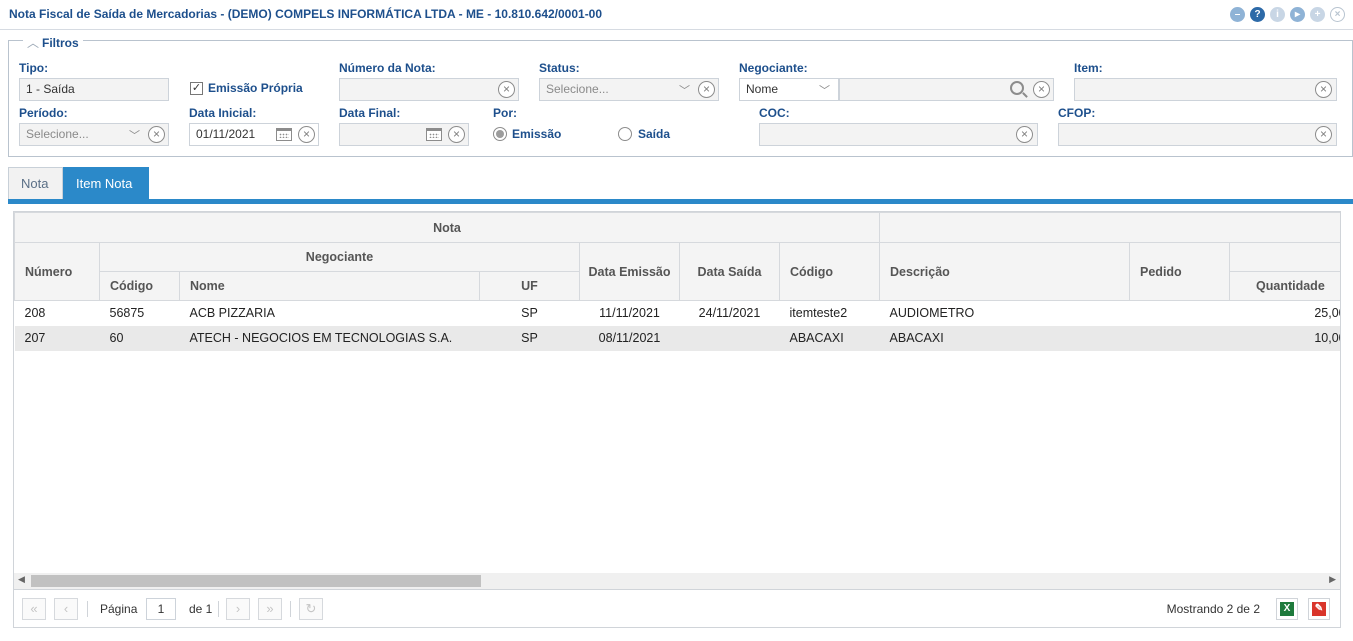 Image resolution: width=1353 pixels, height=641 pixels. What do you see at coordinates (119, 609) in the screenshot?
I see `page-label: Página` at bounding box center [119, 609].